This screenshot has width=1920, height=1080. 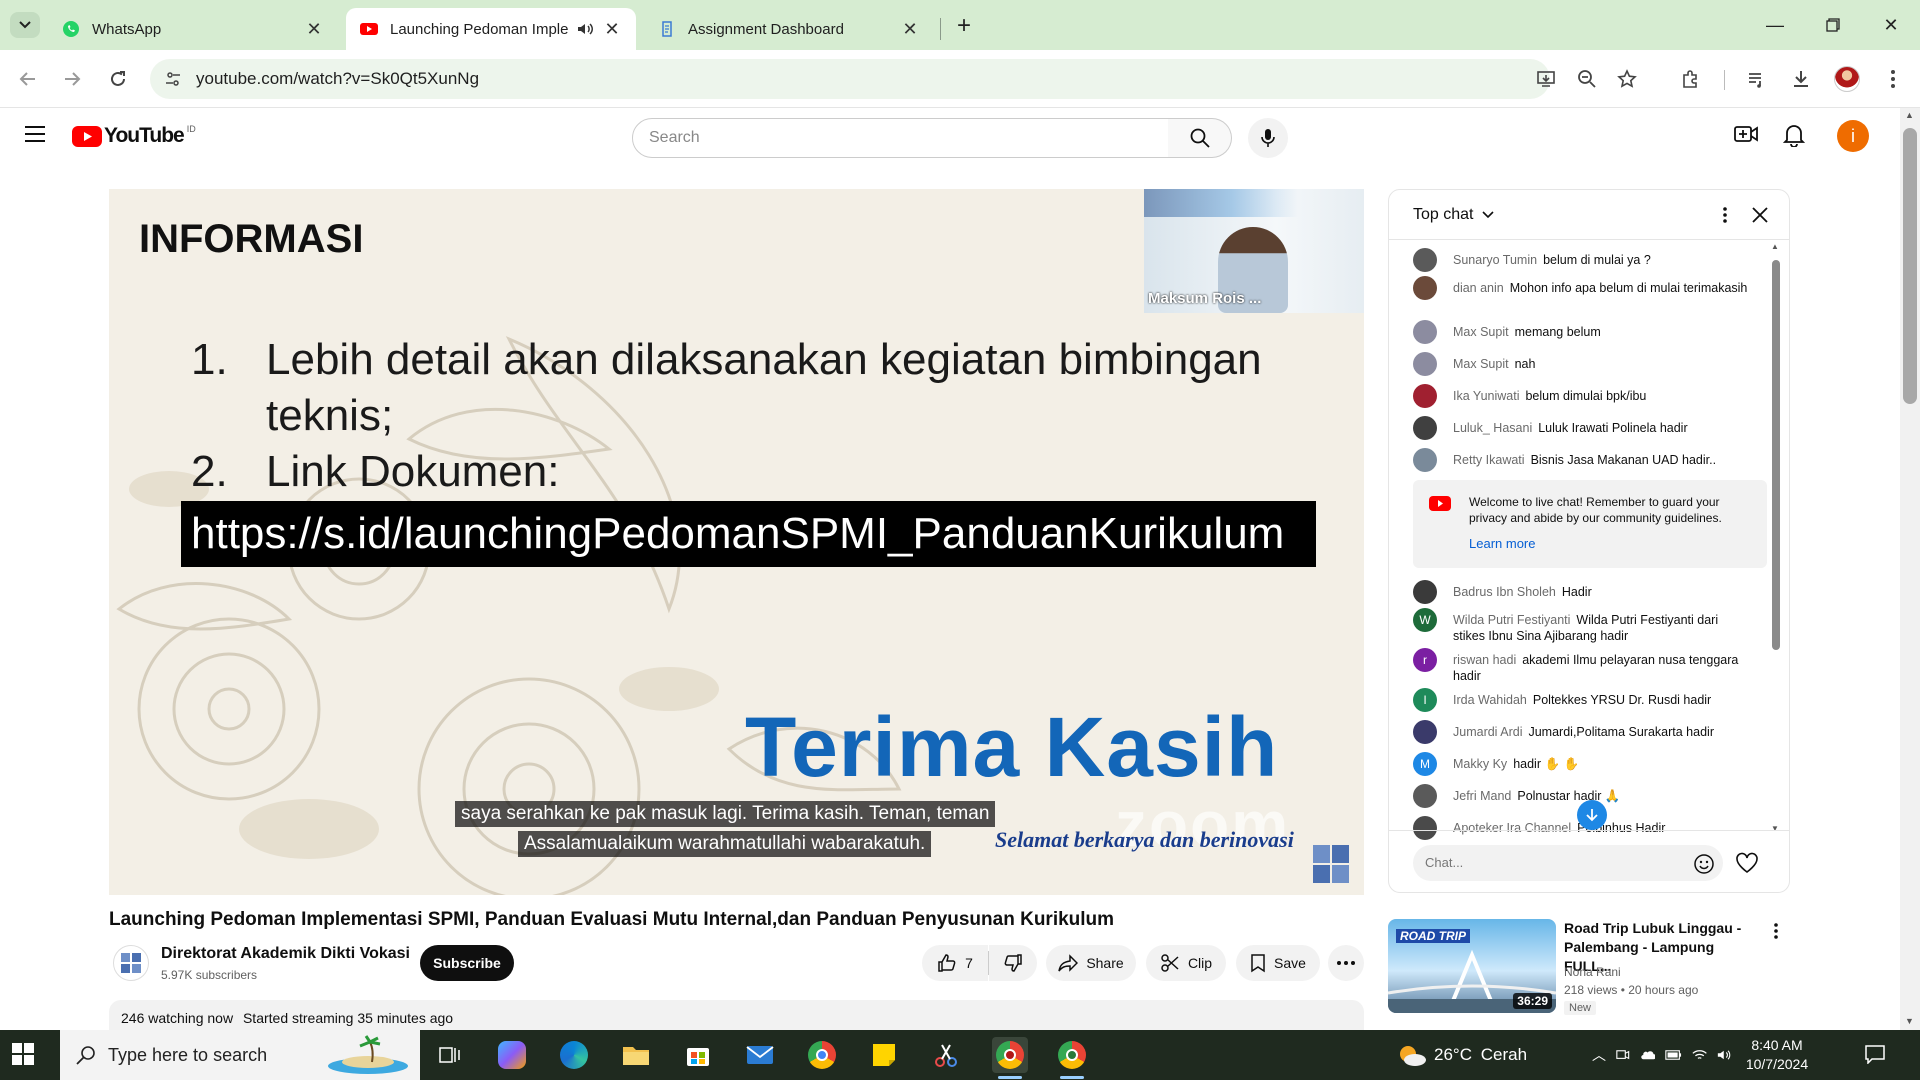 I want to click on save-button: Save, so click(x=1278, y=963).